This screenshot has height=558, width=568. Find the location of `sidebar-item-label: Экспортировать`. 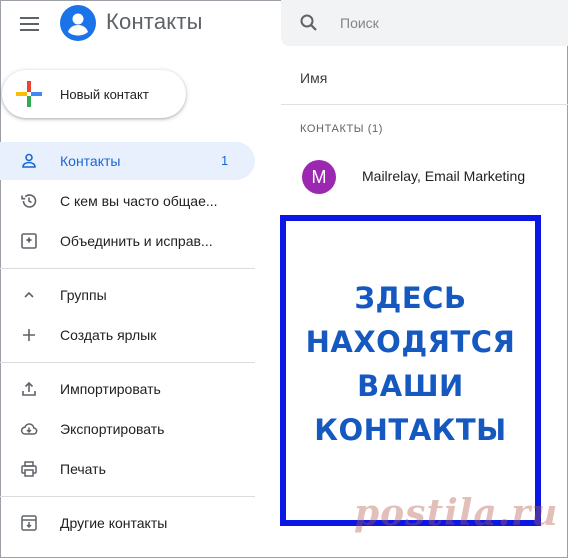

sidebar-item-label: Экспортировать is located at coordinates (112, 429).